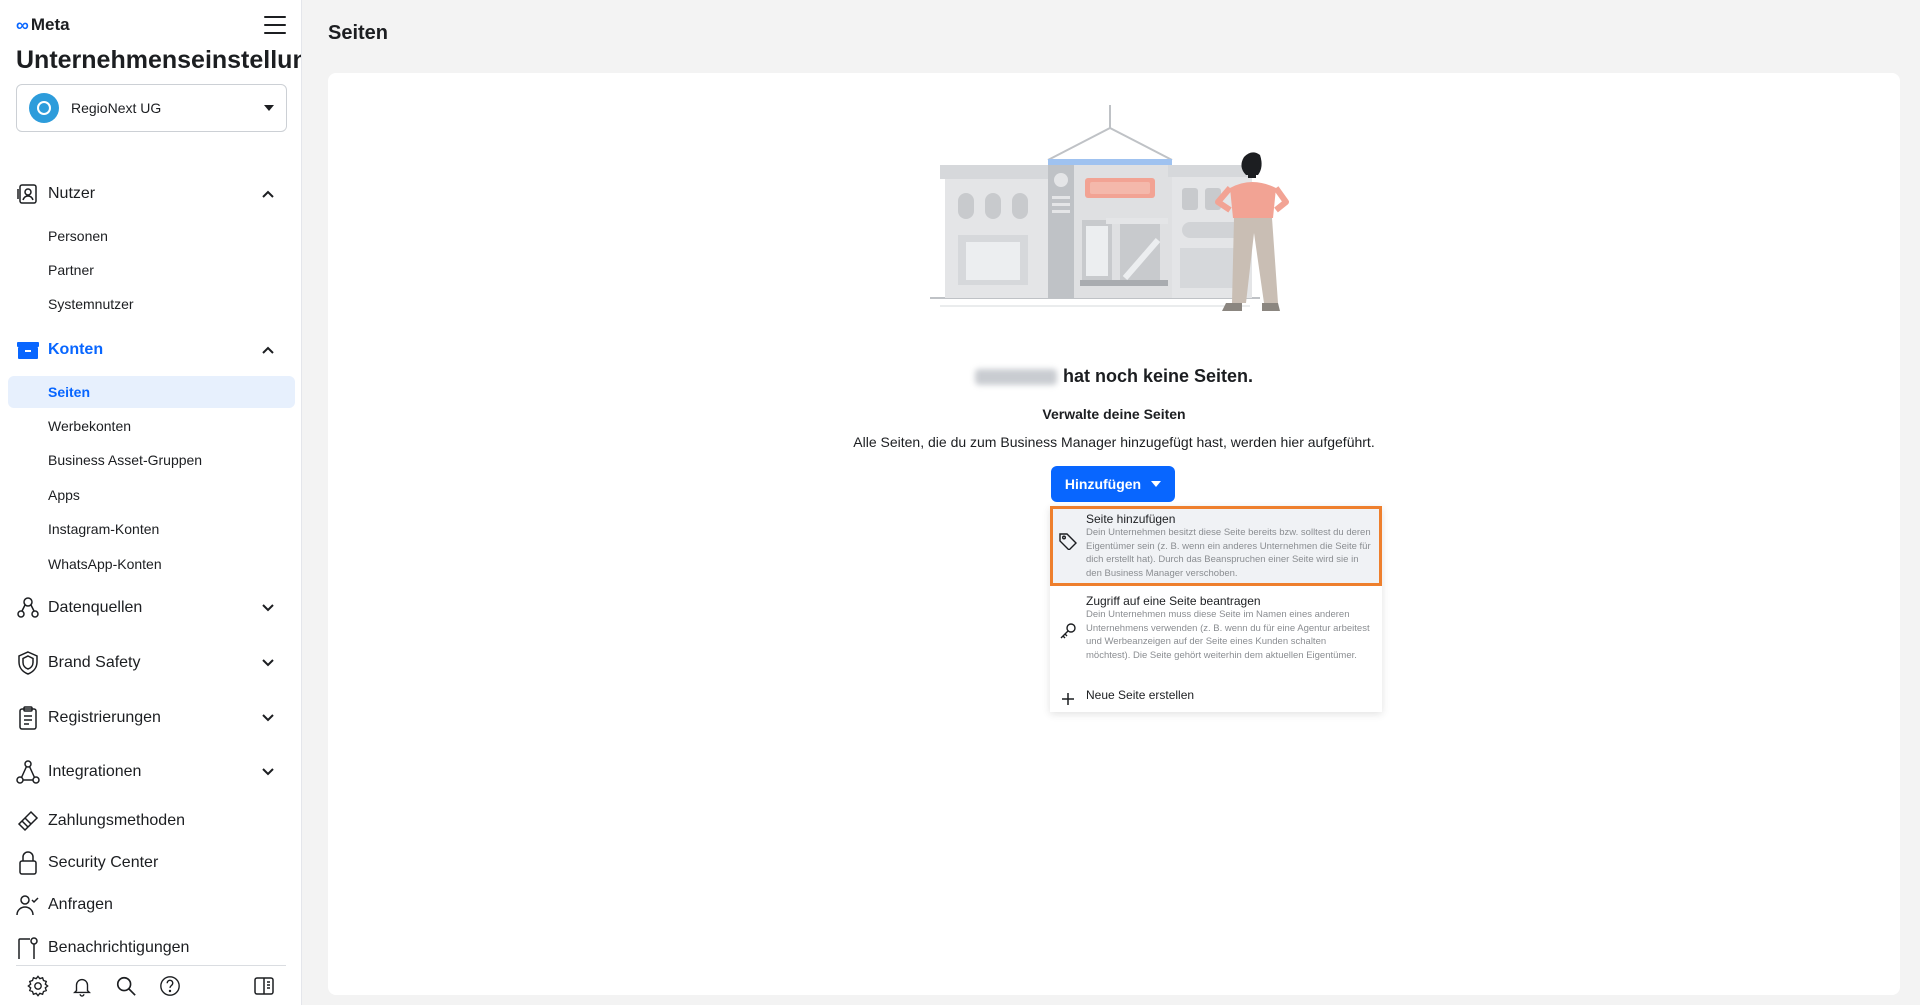 This screenshot has width=1920, height=1005. Describe the element at coordinates (150, 194) in the screenshot. I see `nav-section-nutzer: Nutzer` at that location.